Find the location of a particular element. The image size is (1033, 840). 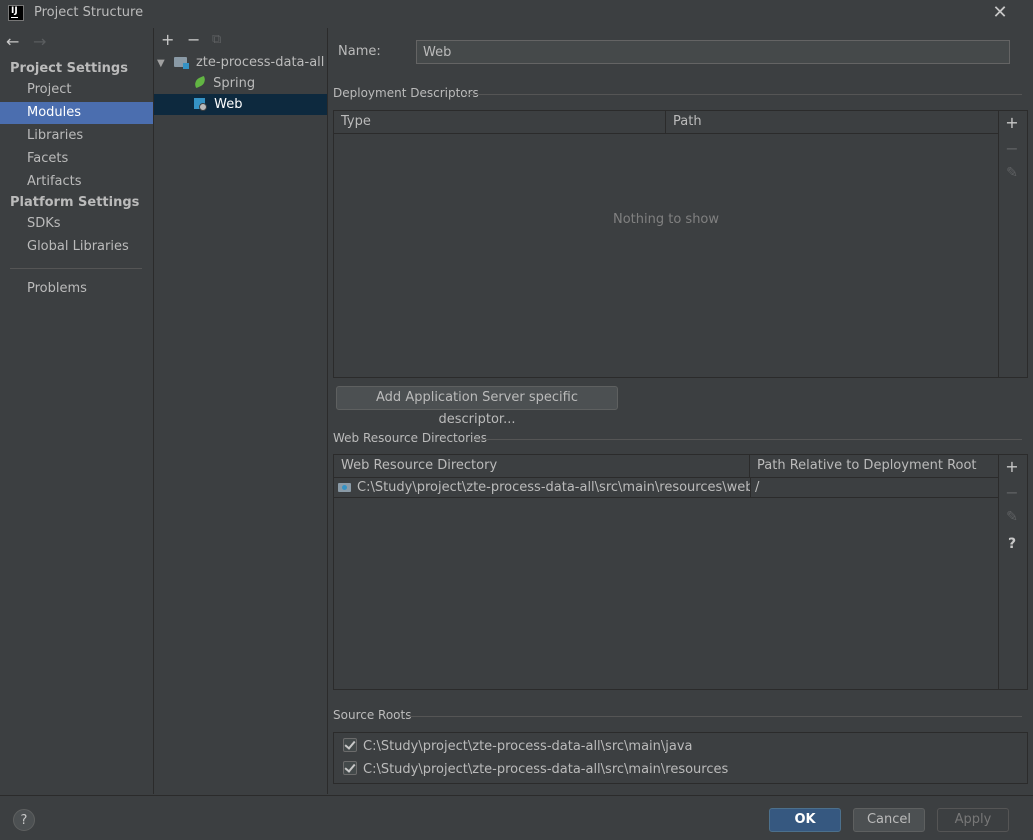

tree-node-root: ▼ zte-process-data-all is located at coordinates (240, 62).